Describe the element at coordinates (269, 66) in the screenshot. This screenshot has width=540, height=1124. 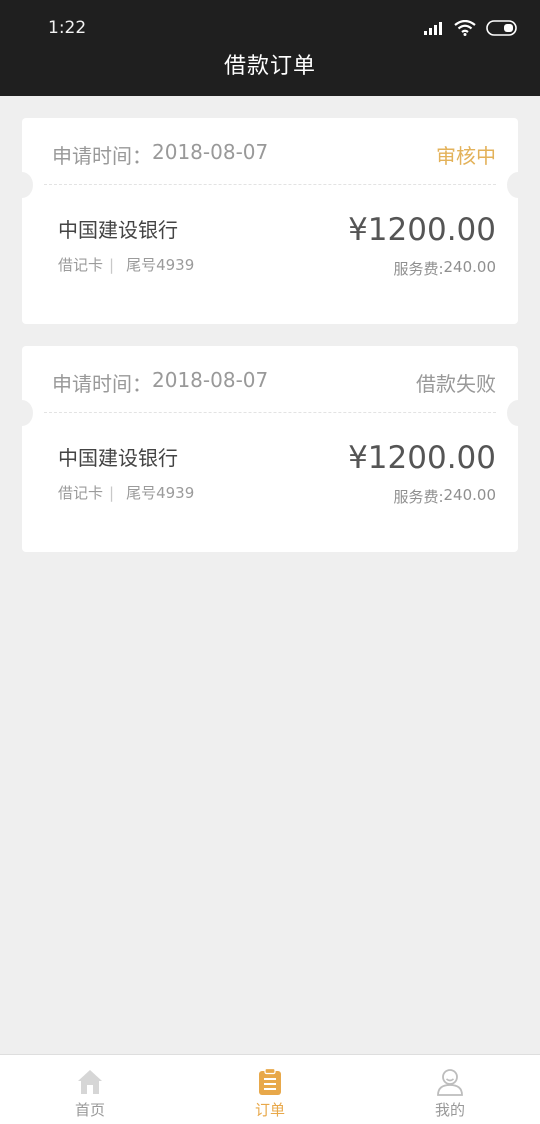
I see `page-title: 借款订单` at that location.